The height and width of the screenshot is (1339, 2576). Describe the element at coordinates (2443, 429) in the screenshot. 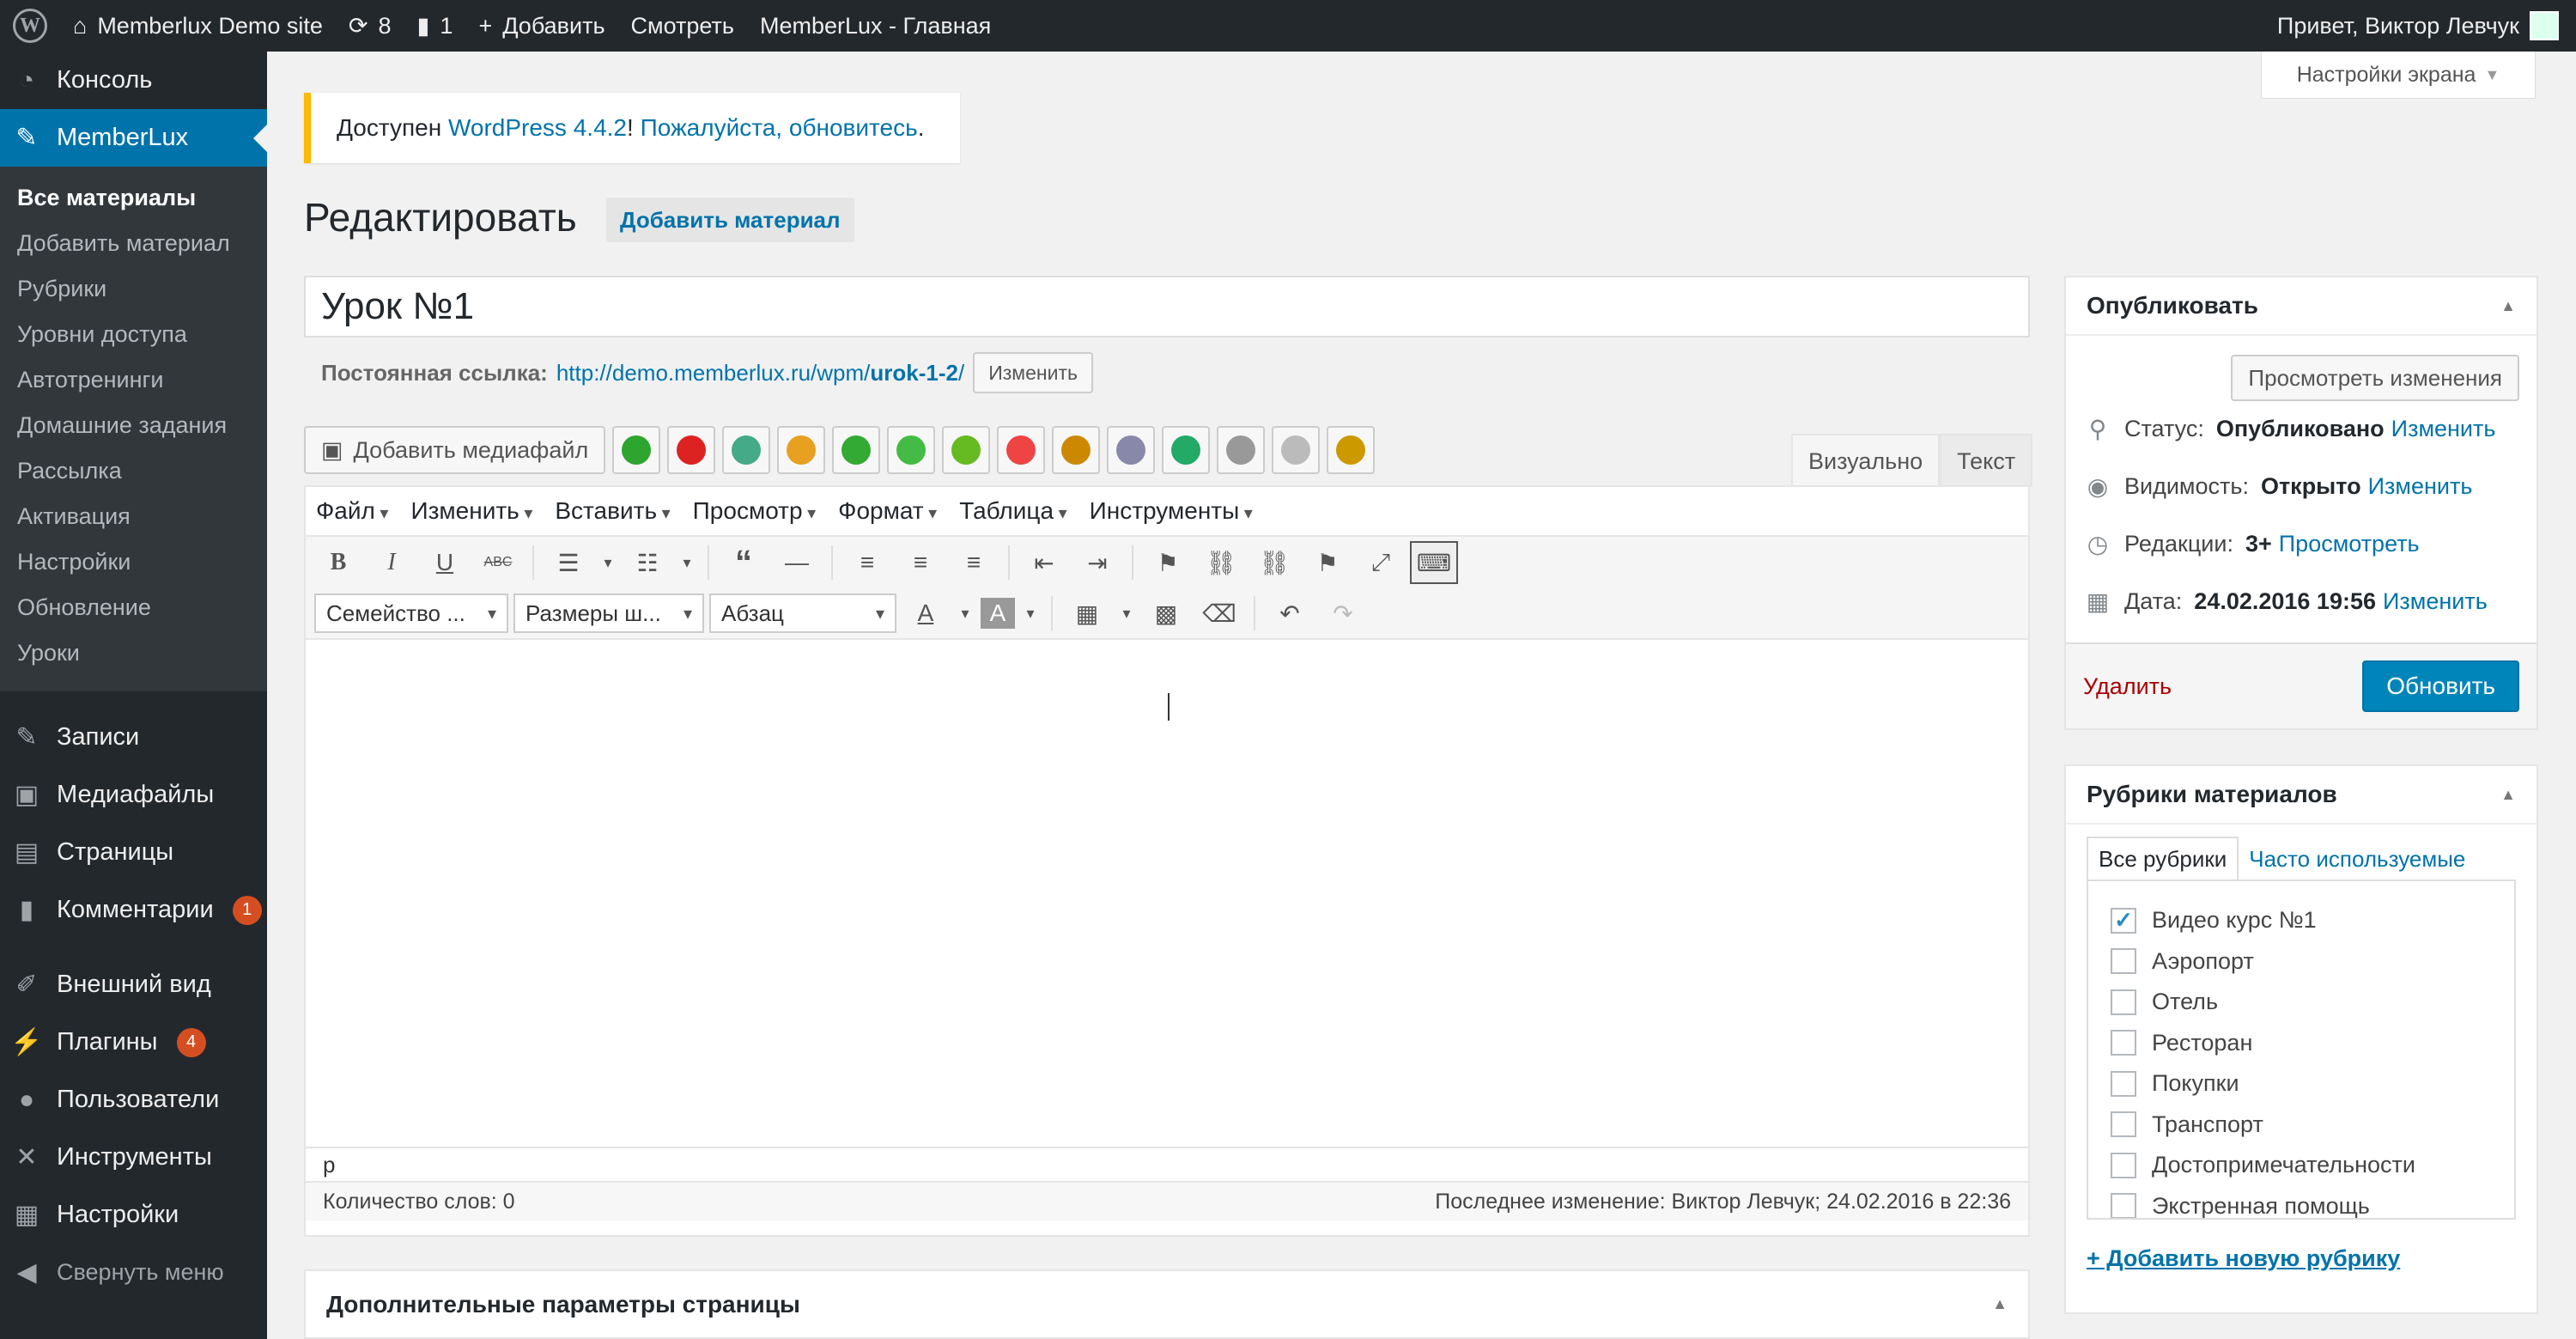

I see `status-edit-link: Изменить` at that location.